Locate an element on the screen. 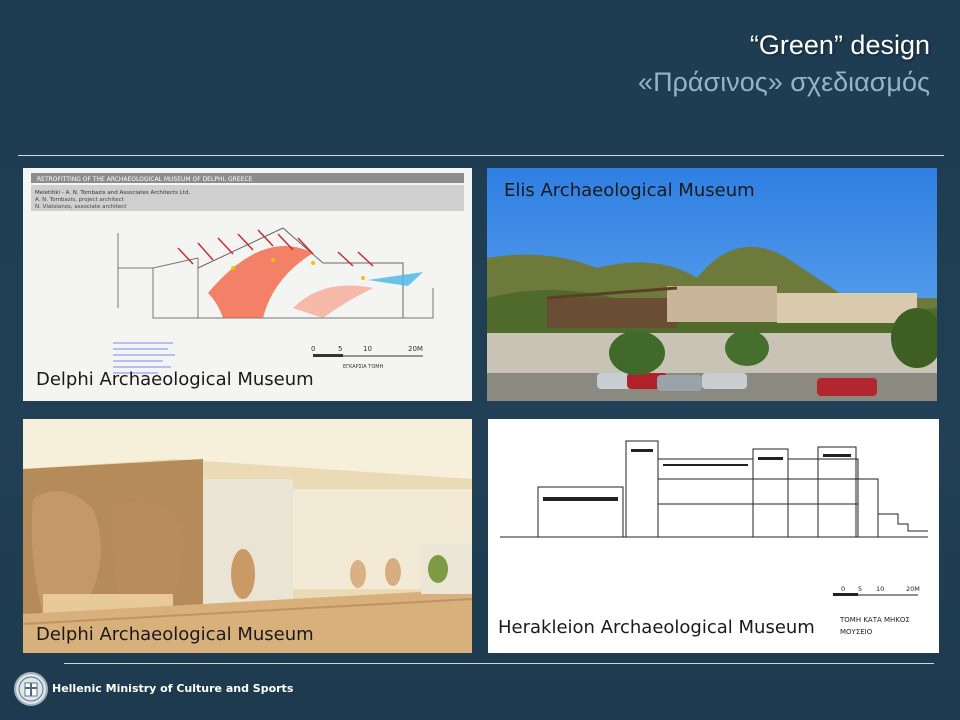  slide-subtitle: «Πράσινος» σχεδιασμός is located at coordinates (784, 82).